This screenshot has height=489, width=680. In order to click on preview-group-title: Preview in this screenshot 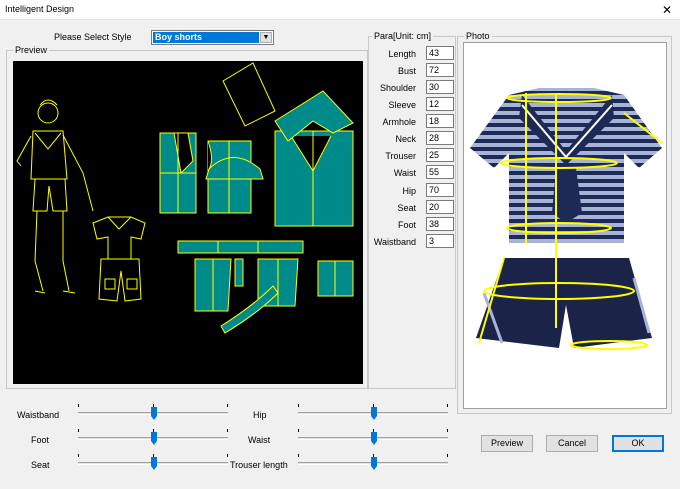, I will do `click(31, 50)`.